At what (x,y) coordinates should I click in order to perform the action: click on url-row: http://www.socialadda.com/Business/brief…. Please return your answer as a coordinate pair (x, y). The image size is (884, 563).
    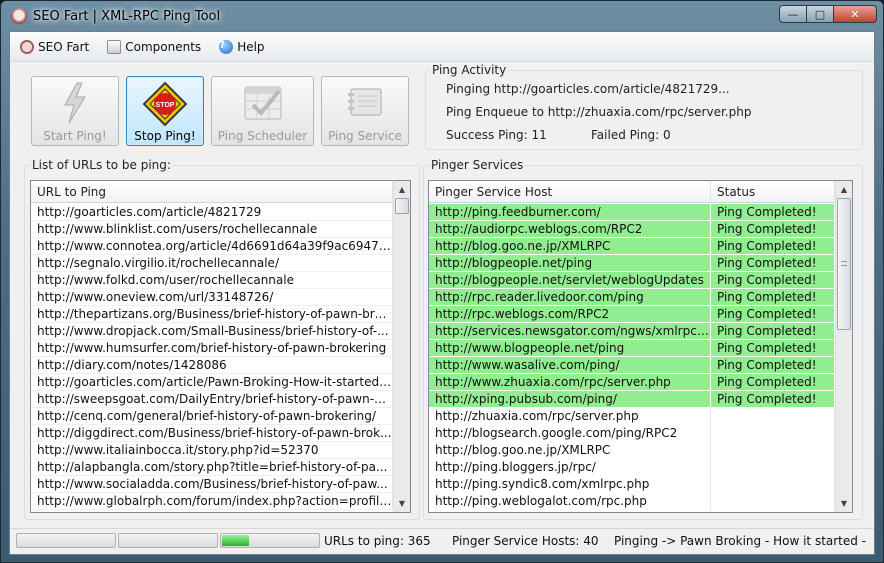
    Looking at the image, I should click on (212, 484).